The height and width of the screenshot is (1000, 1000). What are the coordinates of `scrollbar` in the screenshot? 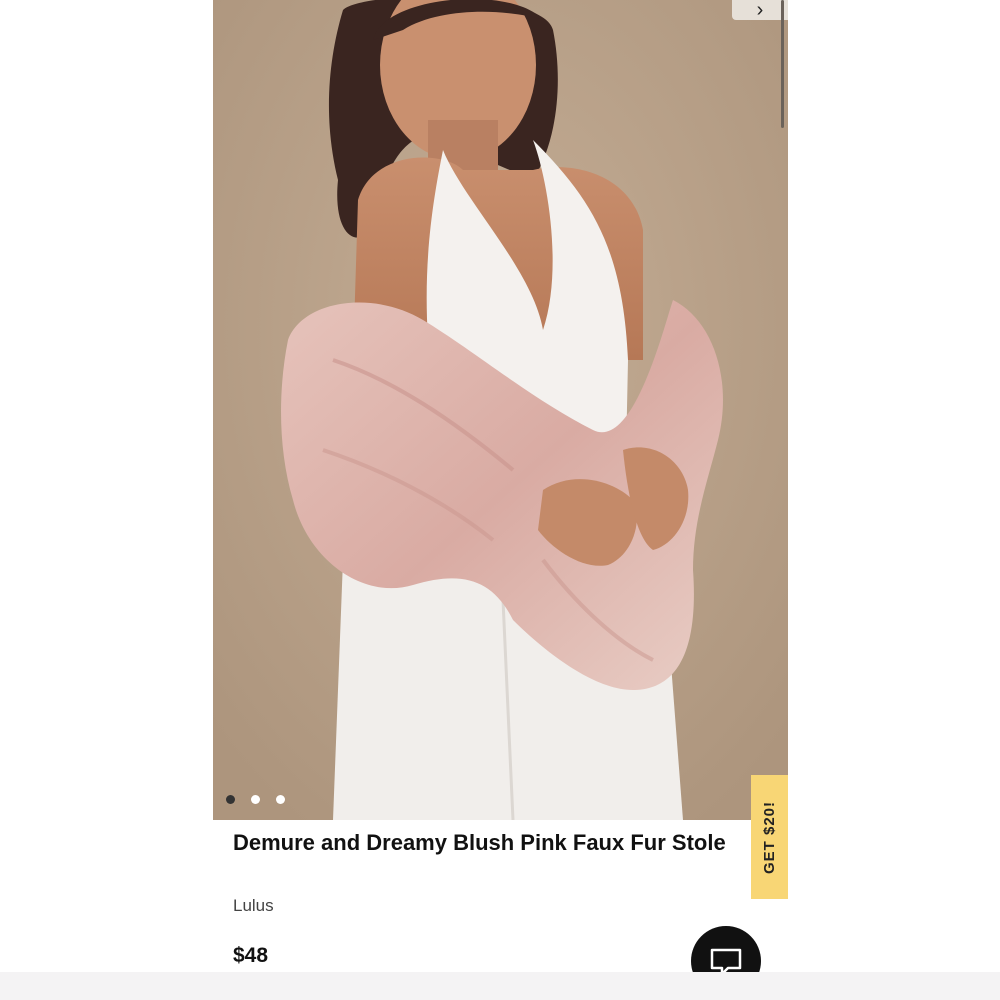 It's located at (782, 64).